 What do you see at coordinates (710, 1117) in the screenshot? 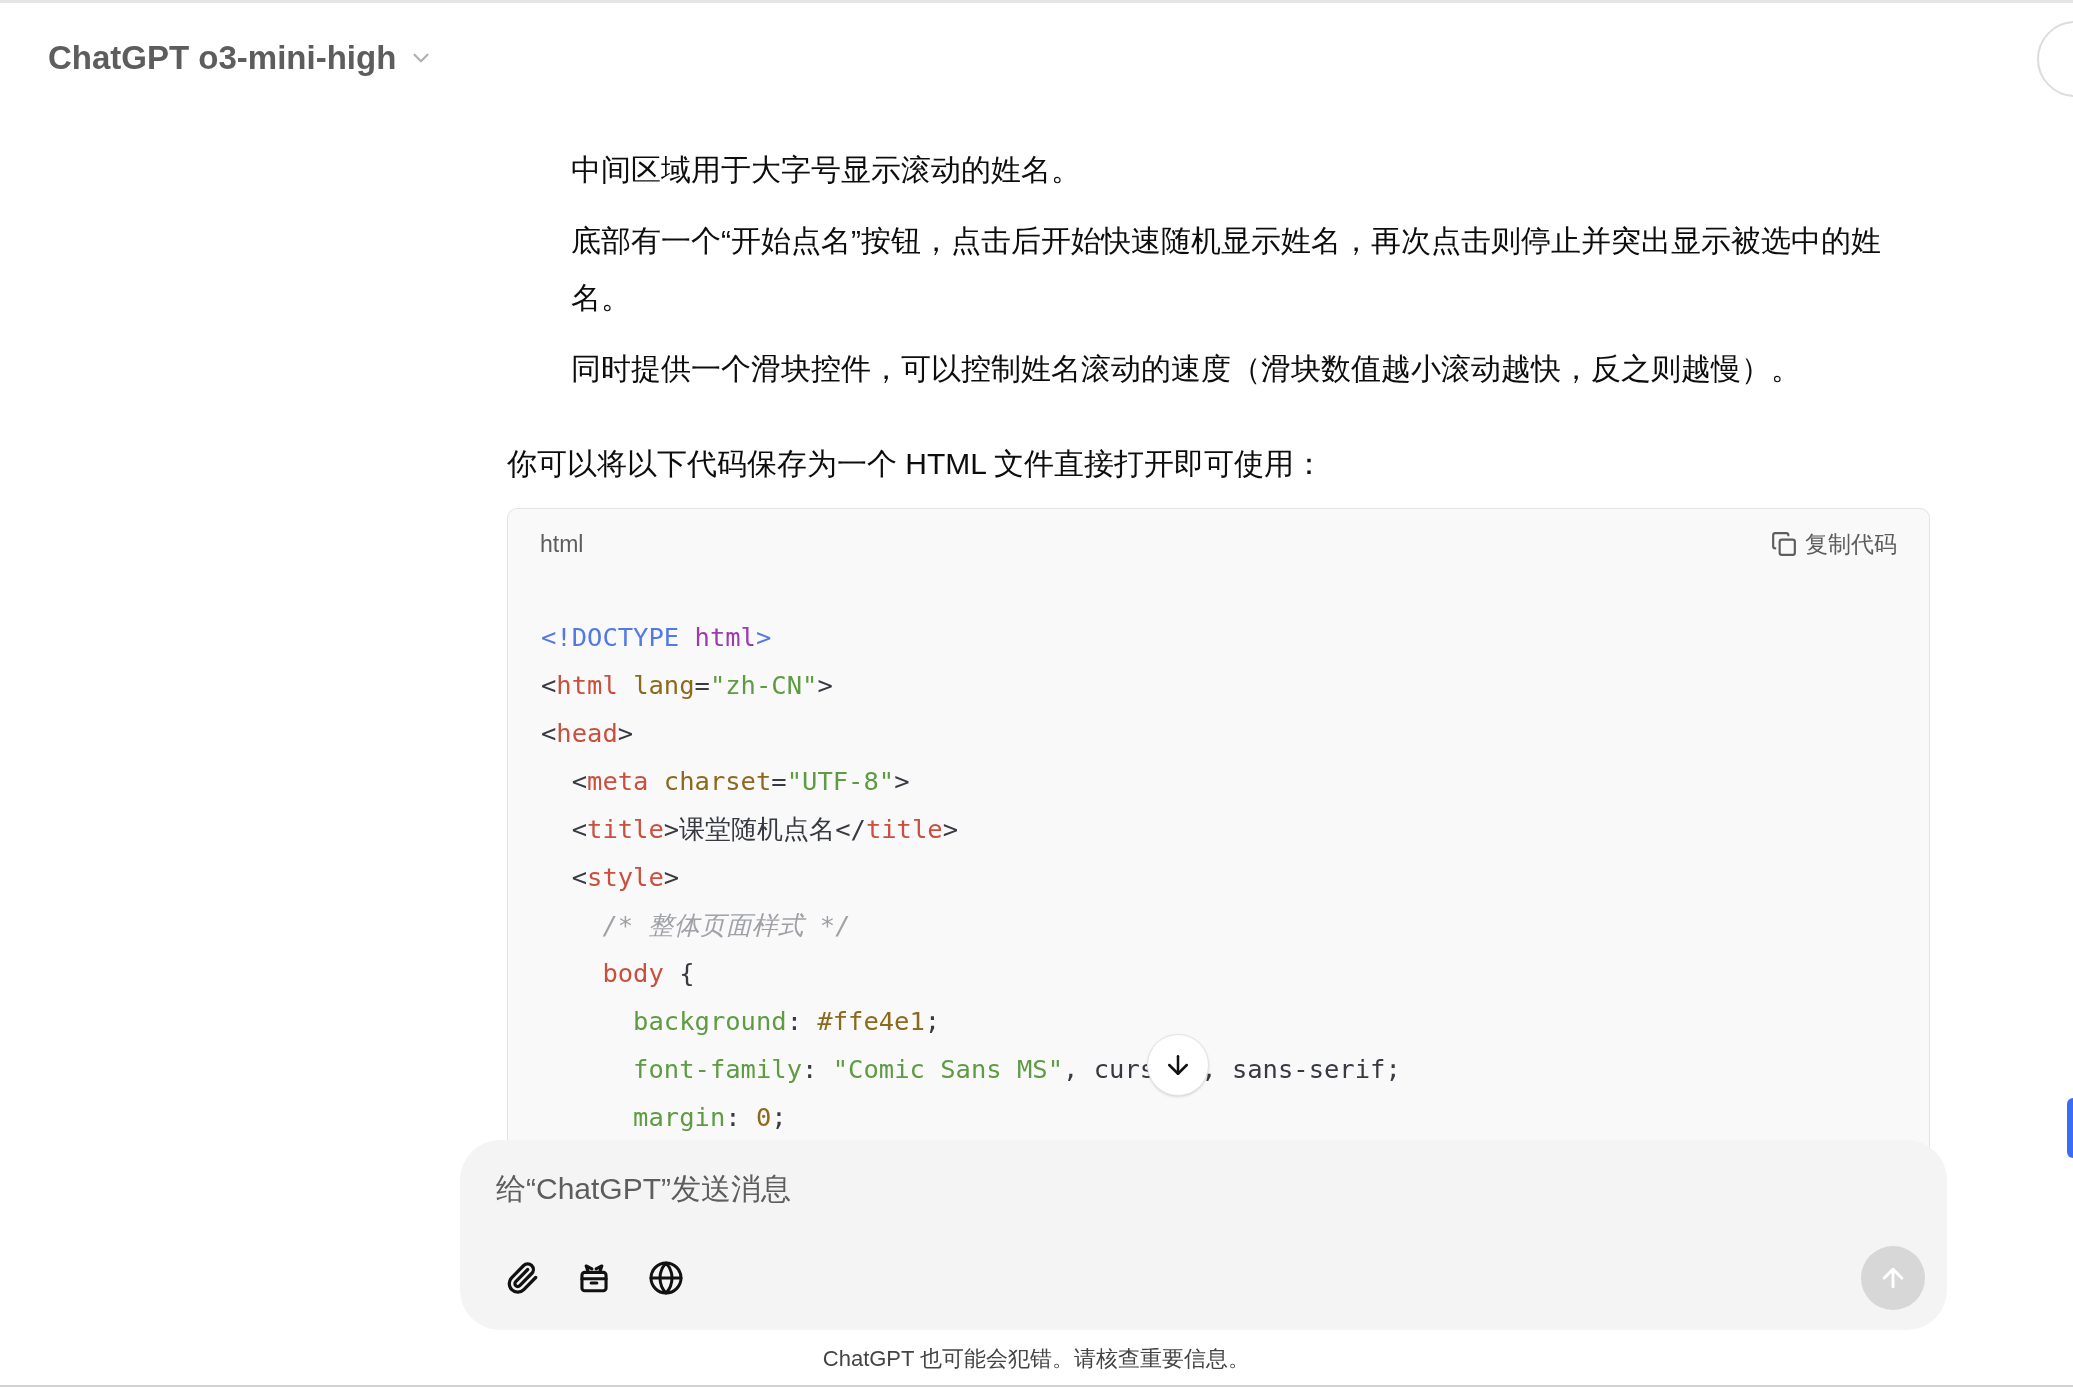
I see `code-line: margin: 0;` at bounding box center [710, 1117].